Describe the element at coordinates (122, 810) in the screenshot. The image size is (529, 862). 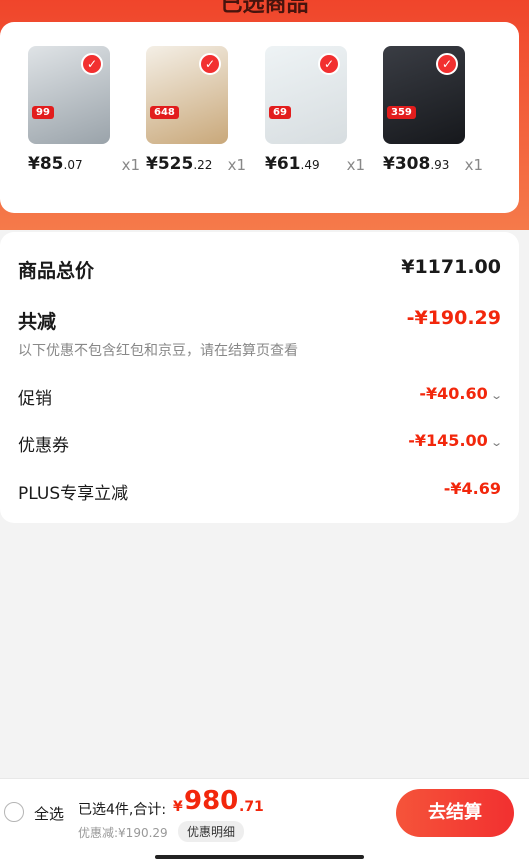
I see `selected-count-text: 已选4件,合计:` at that location.